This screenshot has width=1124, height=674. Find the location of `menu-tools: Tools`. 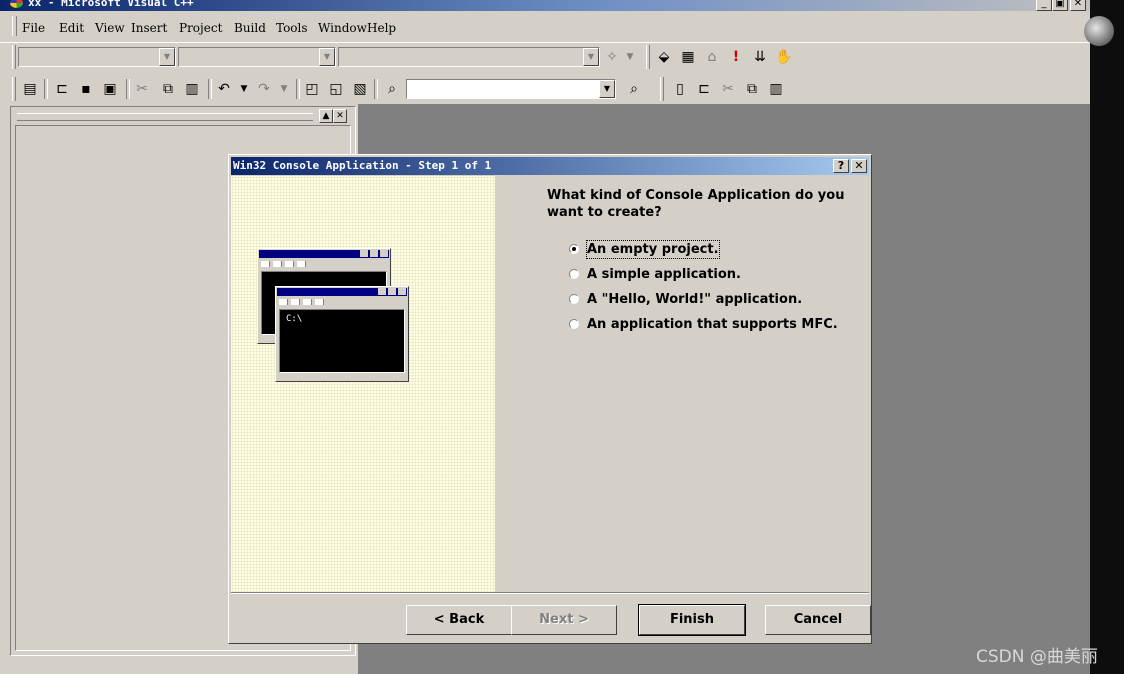

menu-tools: Tools is located at coordinates (292, 28).